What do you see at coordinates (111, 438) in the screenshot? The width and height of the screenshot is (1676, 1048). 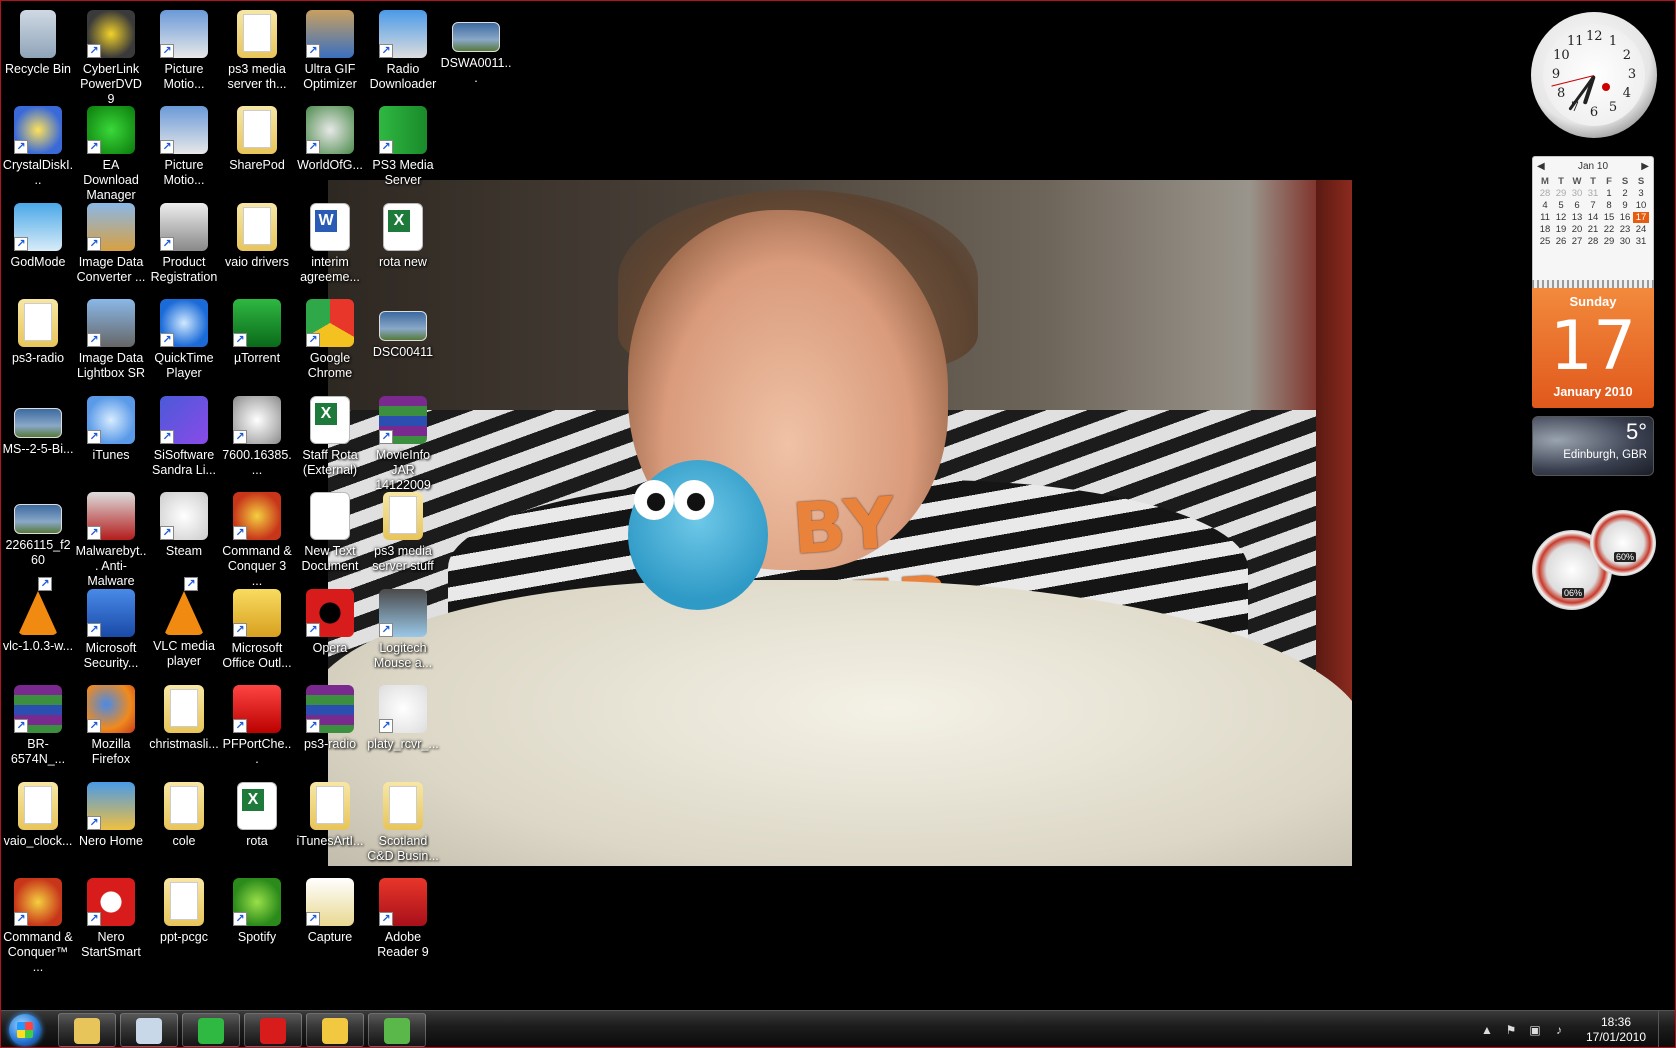 I see `desktop-icon: ↗ iTunes` at bounding box center [111, 438].